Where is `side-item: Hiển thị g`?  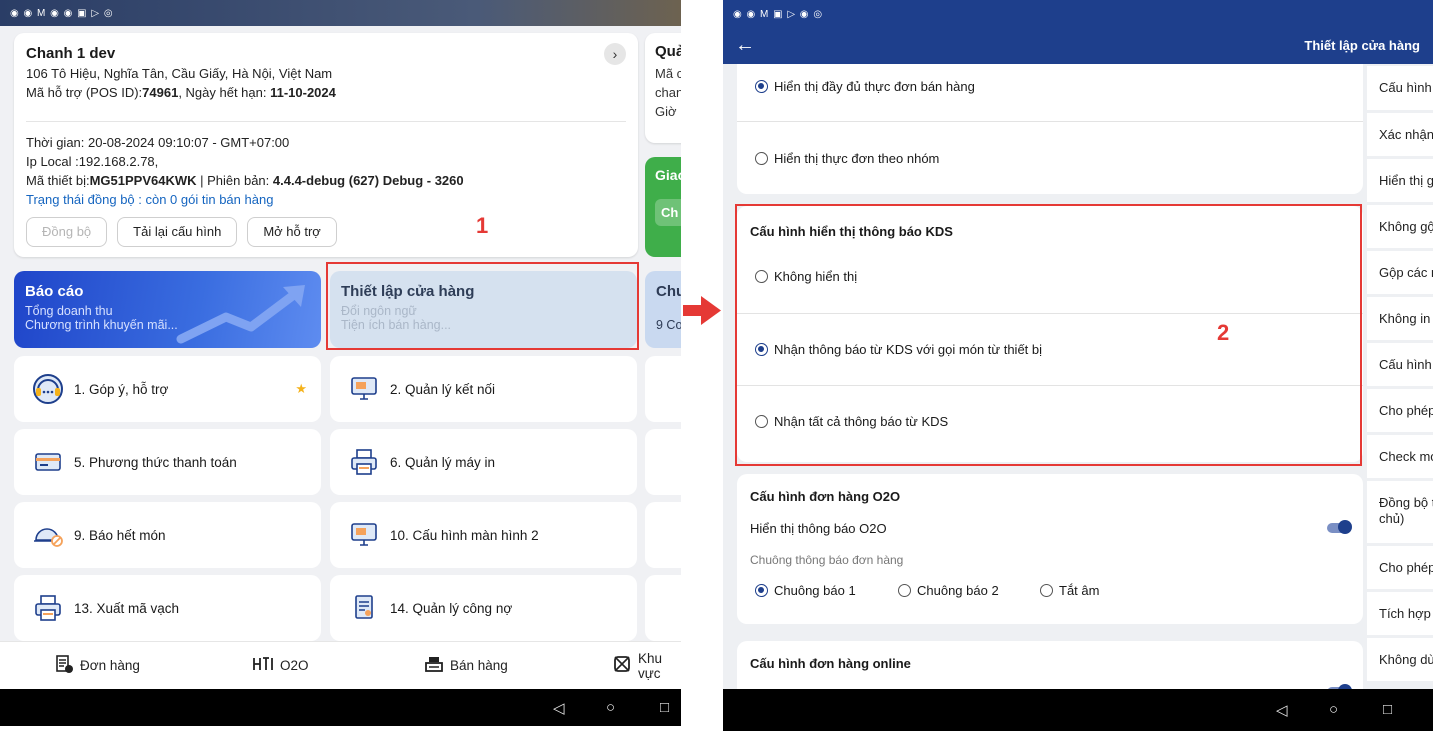
side-item: Hiển thị g is located at coordinates (1400, 180).